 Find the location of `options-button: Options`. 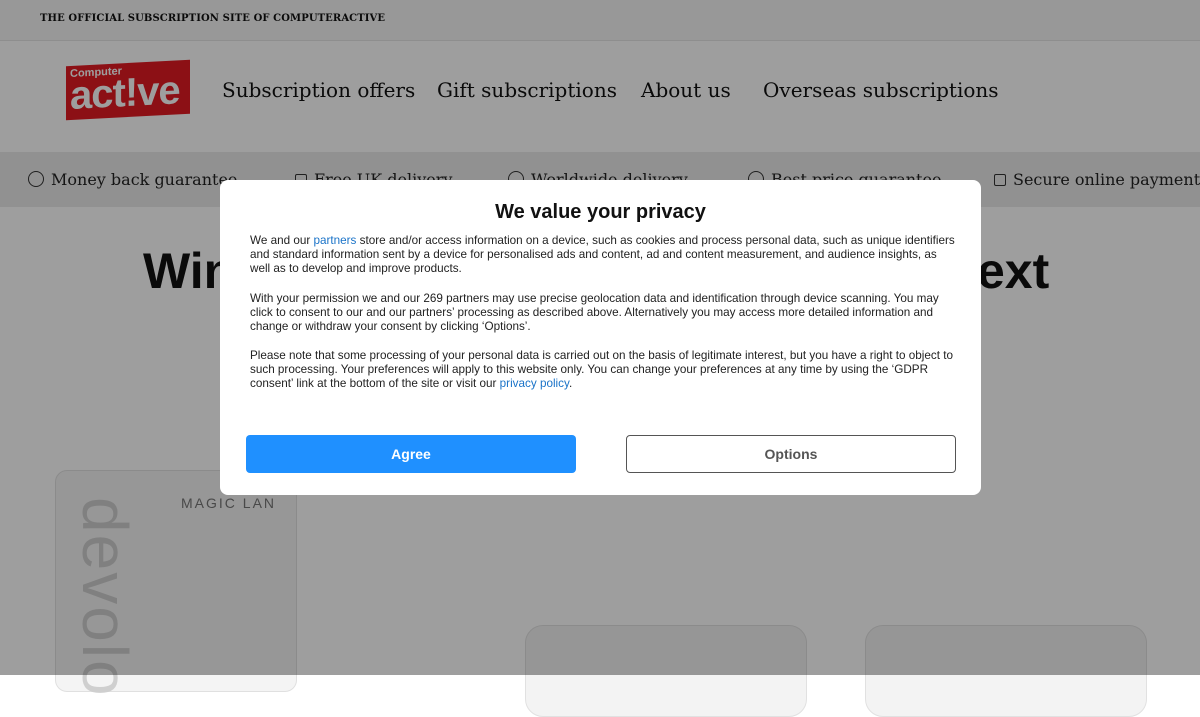

options-button: Options is located at coordinates (791, 454).